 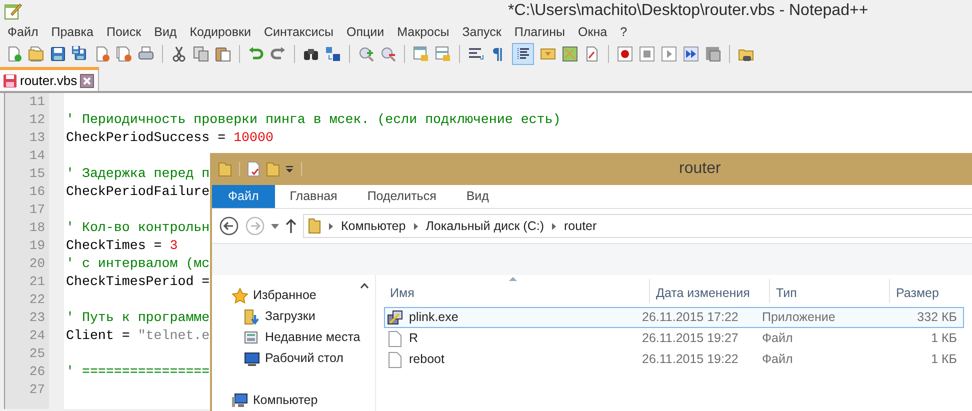 What do you see at coordinates (80, 54) in the screenshot?
I see `save-all-icon` at bounding box center [80, 54].